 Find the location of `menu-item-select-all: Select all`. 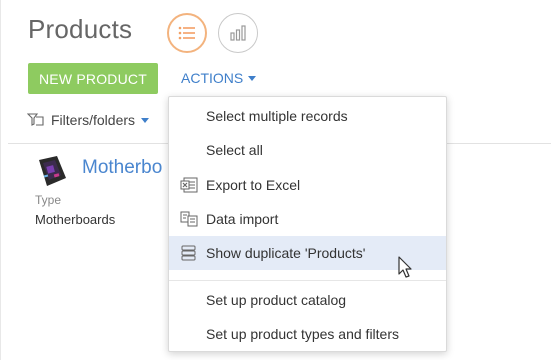

menu-item-select-all: Select all is located at coordinates (307, 150).